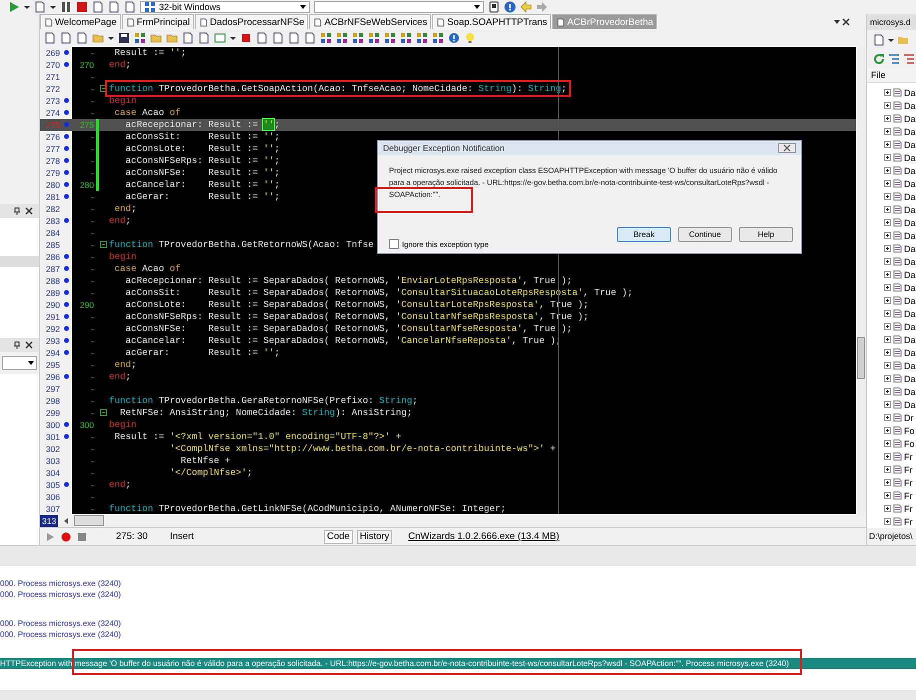 The height and width of the screenshot is (700, 916). Describe the element at coordinates (338, 537) in the screenshot. I see `view-tab: Code` at that location.